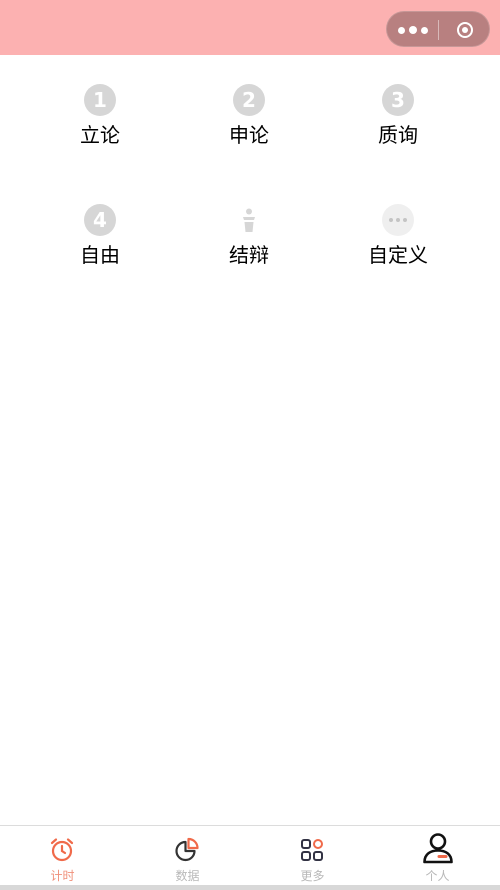  I want to click on tab-data: 数据, so click(187, 856).